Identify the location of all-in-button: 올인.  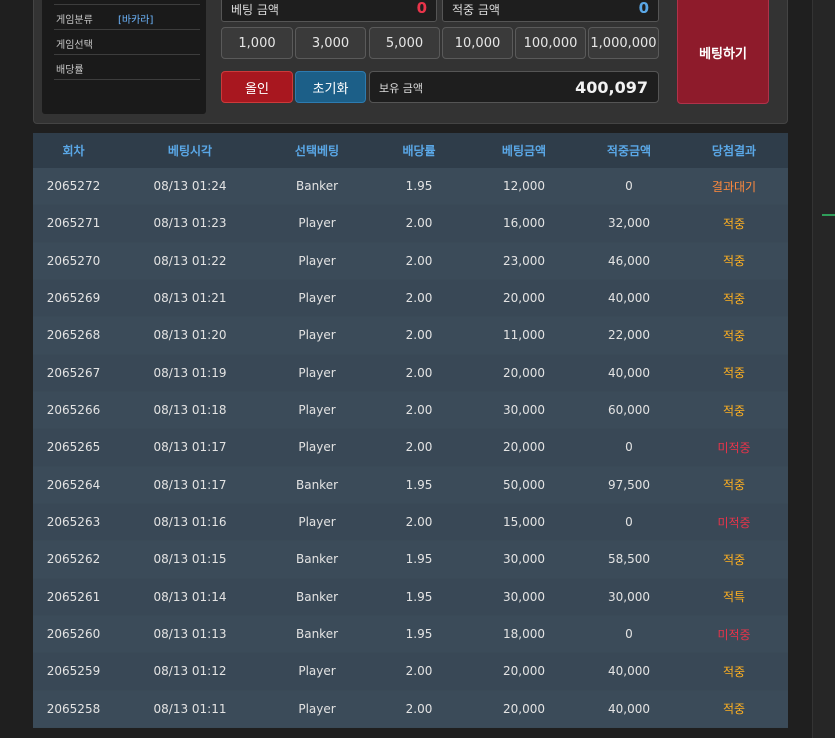
(257, 87).